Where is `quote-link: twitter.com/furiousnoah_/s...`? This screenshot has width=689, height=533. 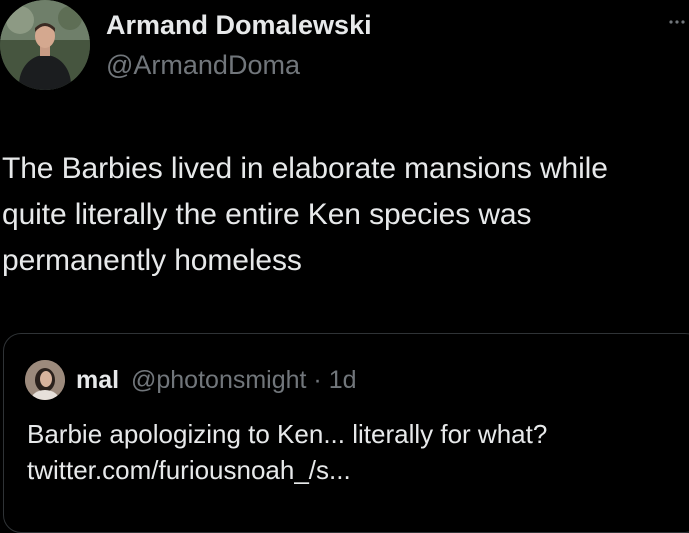 quote-link: twitter.com/furiousnoah_/s... is located at coordinates (352, 470).